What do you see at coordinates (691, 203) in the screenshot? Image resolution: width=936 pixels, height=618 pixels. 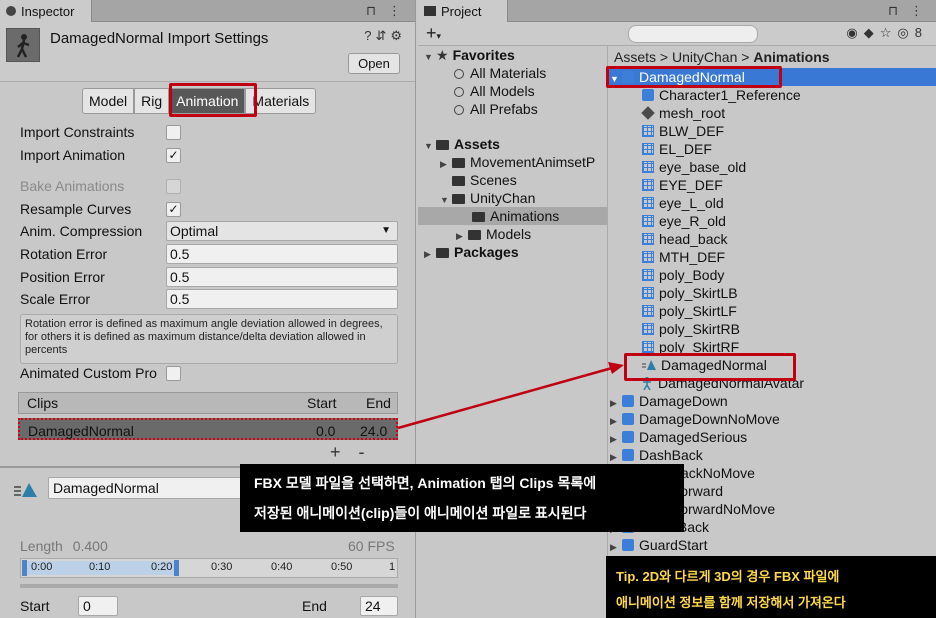 I see `file-label: eye_L_old` at bounding box center [691, 203].